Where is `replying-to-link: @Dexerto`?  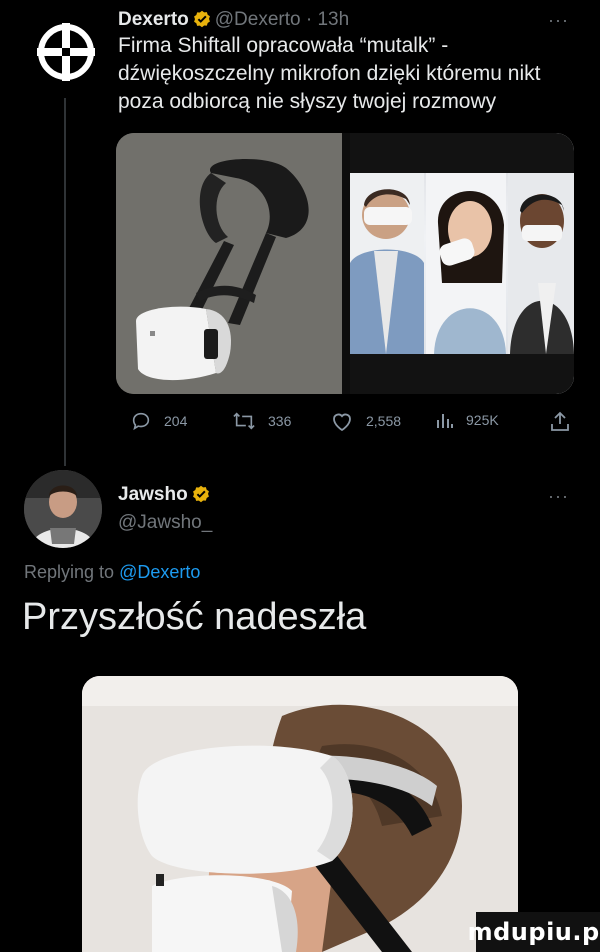 replying-to-link: @Dexerto is located at coordinates (159, 572).